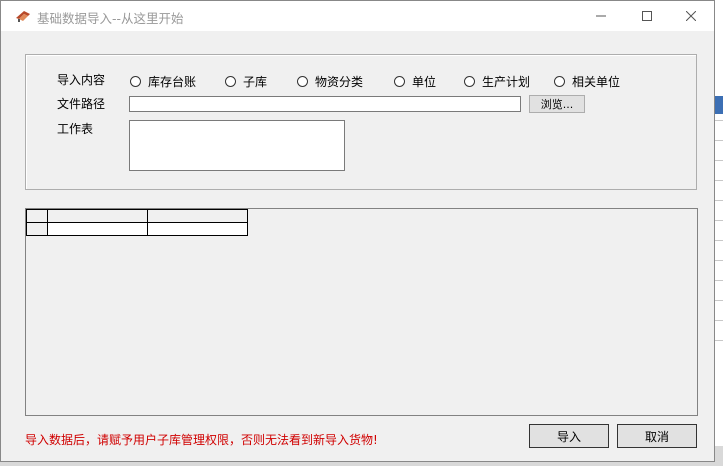 The height and width of the screenshot is (466, 723). What do you see at coordinates (81, 104) in the screenshot?
I see `file-path-label: 文件路径` at bounding box center [81, 104].